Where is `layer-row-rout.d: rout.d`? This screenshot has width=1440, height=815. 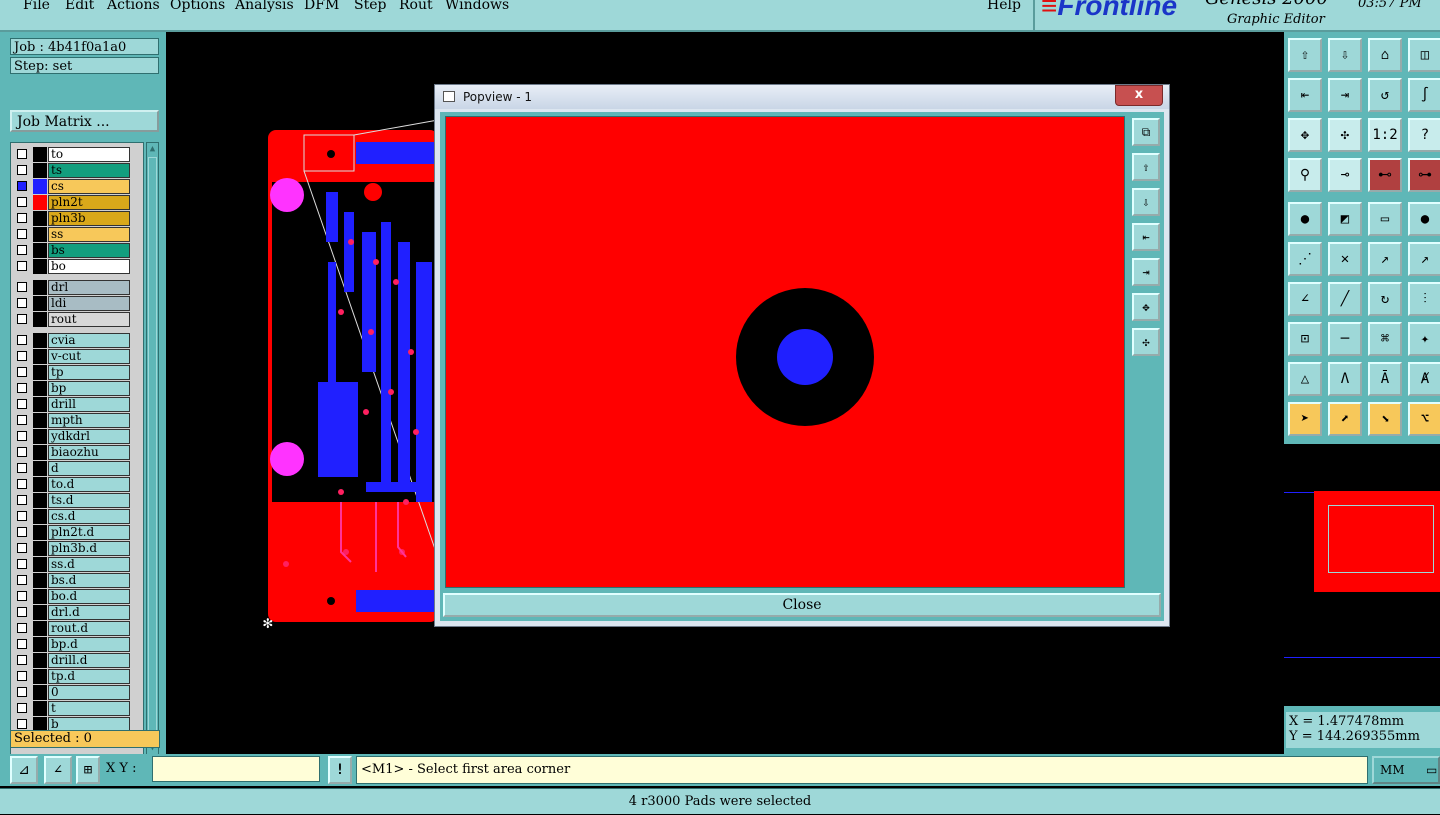
layer-row-rout.d: rout.d is located at coordinates (77, 628).